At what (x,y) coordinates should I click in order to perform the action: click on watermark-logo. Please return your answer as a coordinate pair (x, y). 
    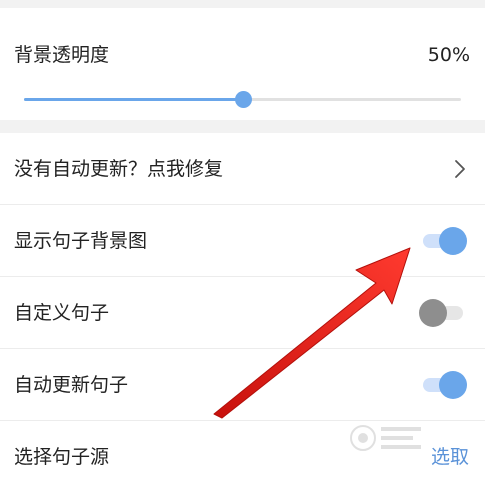
    Looking at the image, I should click on (385, 438).